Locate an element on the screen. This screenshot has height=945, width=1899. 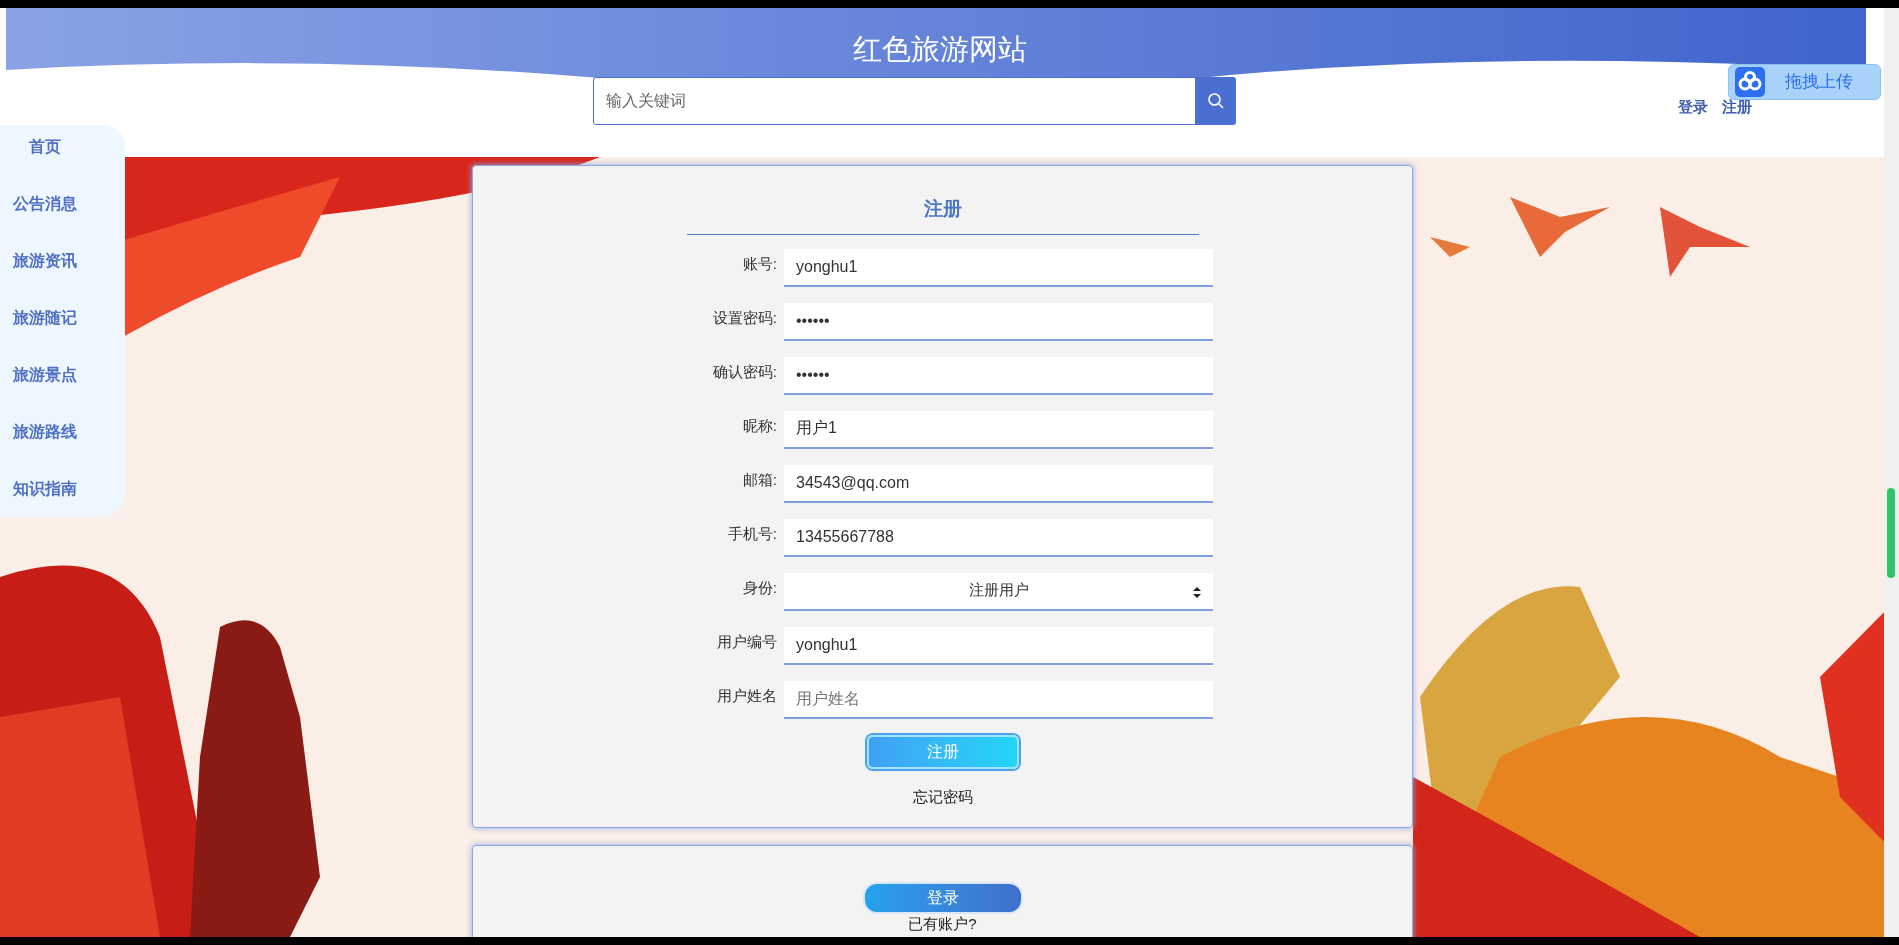
sidebar-item: 首页 is located at coordinates (45, 147).